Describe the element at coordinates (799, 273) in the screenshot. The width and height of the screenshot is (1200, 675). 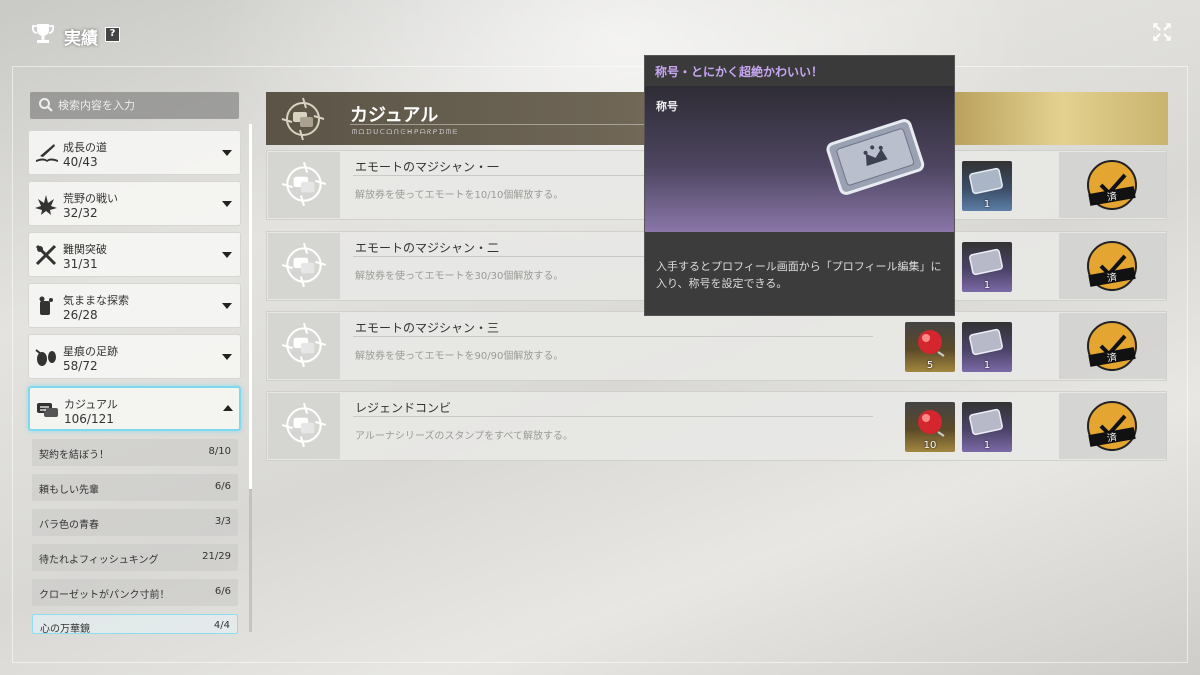
I see `tooltip-description: 入手するとプロフィール画面から「プロフィール編集」に入り、称号を設定できる。` at that location.